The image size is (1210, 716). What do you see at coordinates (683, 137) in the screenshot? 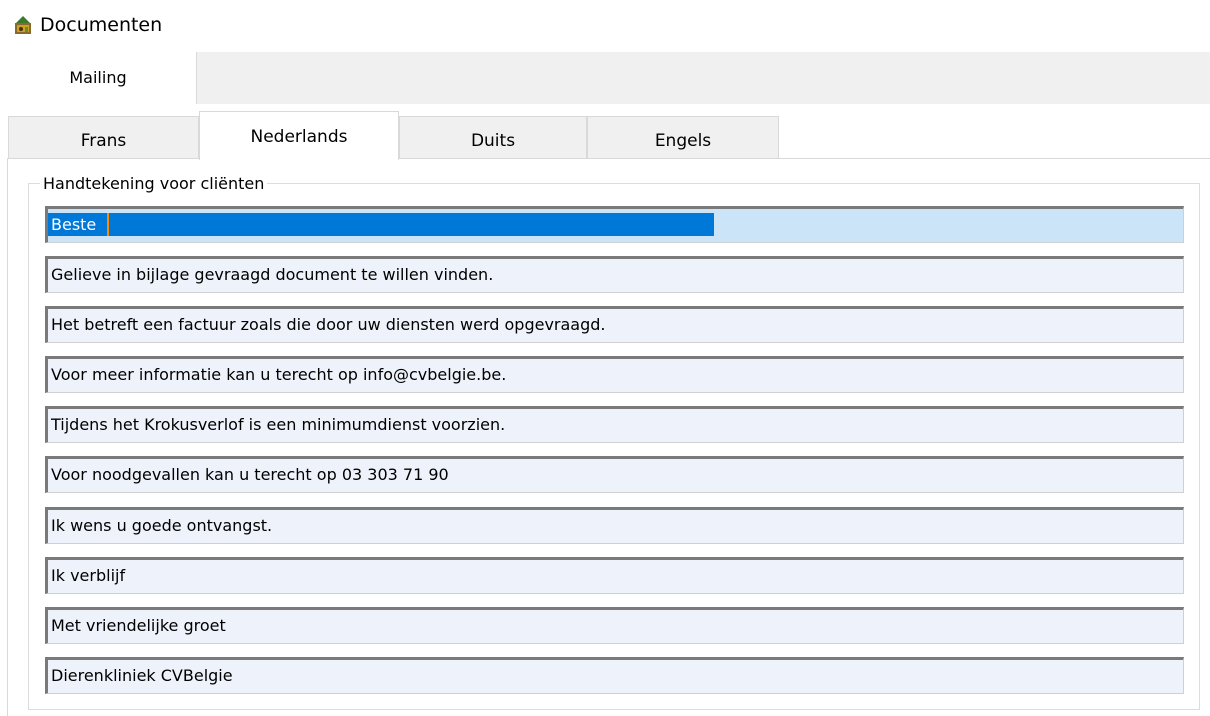
I see `tab-engels: Engels` at bounding box center [683, 137].